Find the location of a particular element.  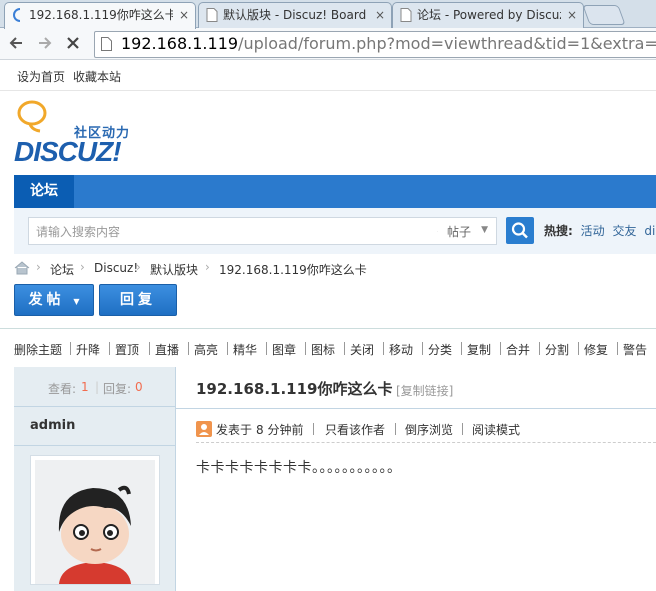

mod-tool-button: 精华 is located at coordinates (245, 349).